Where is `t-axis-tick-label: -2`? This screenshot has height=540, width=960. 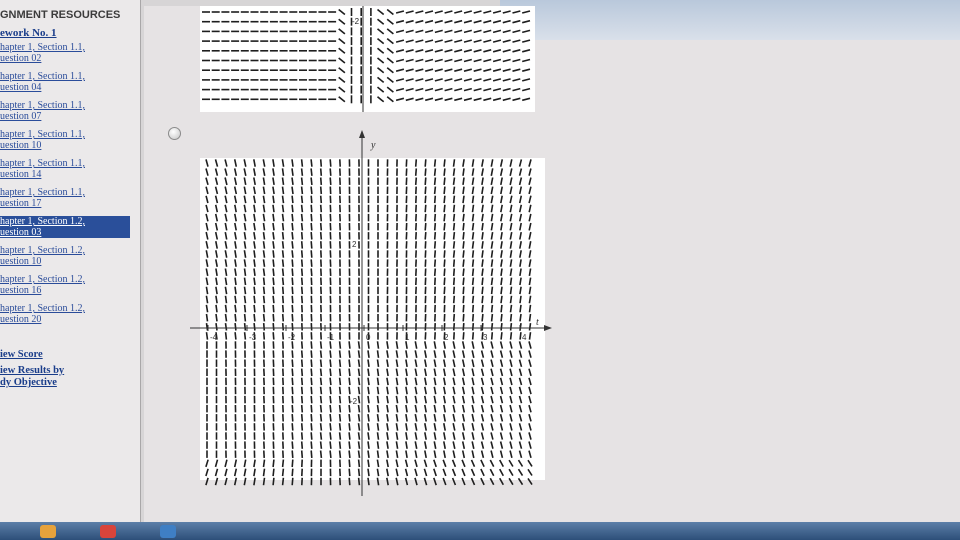 t-axis-tick-label: -2 is located at coordinates (292, 337).